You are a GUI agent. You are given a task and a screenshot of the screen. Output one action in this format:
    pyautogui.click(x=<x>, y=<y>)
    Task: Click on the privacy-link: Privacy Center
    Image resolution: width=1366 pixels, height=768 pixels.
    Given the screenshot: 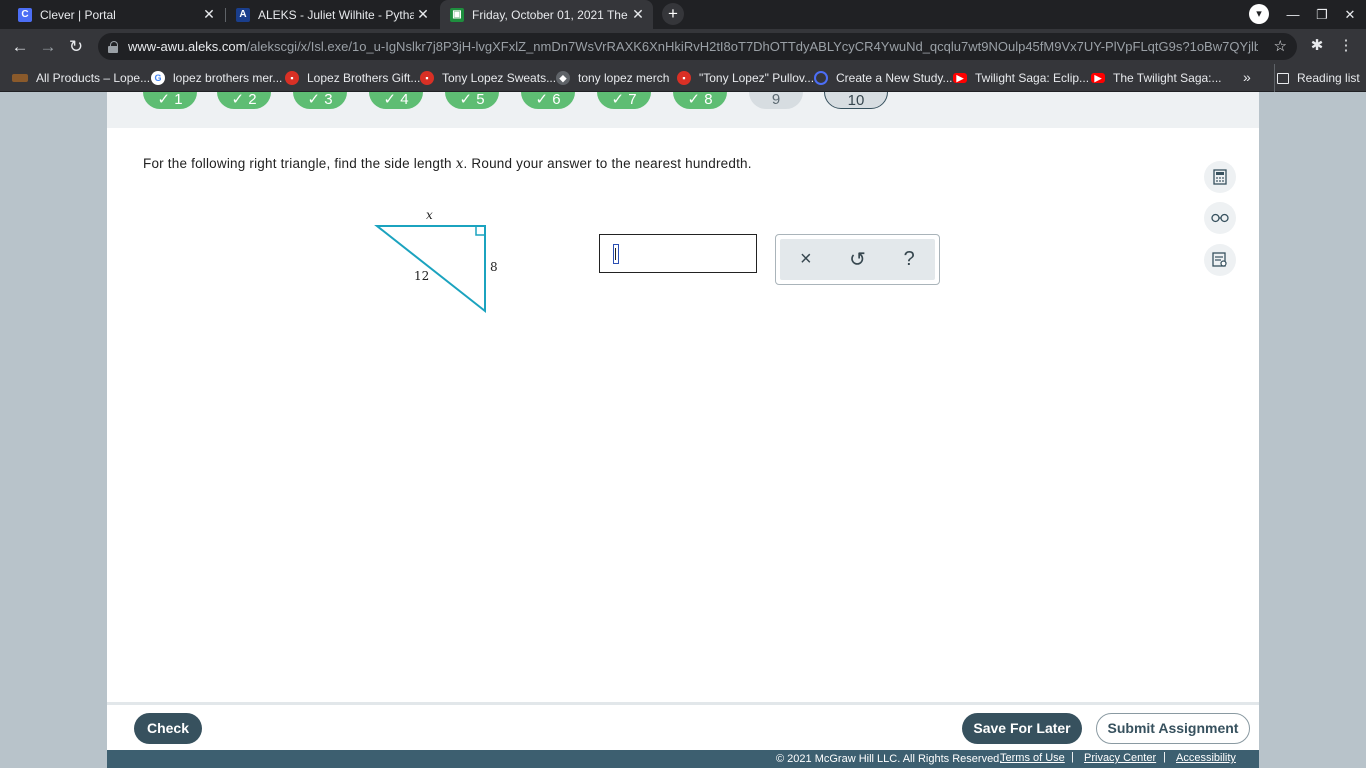 What is the action you would take?
    pyautogui.click(x=1120, y=758)
    